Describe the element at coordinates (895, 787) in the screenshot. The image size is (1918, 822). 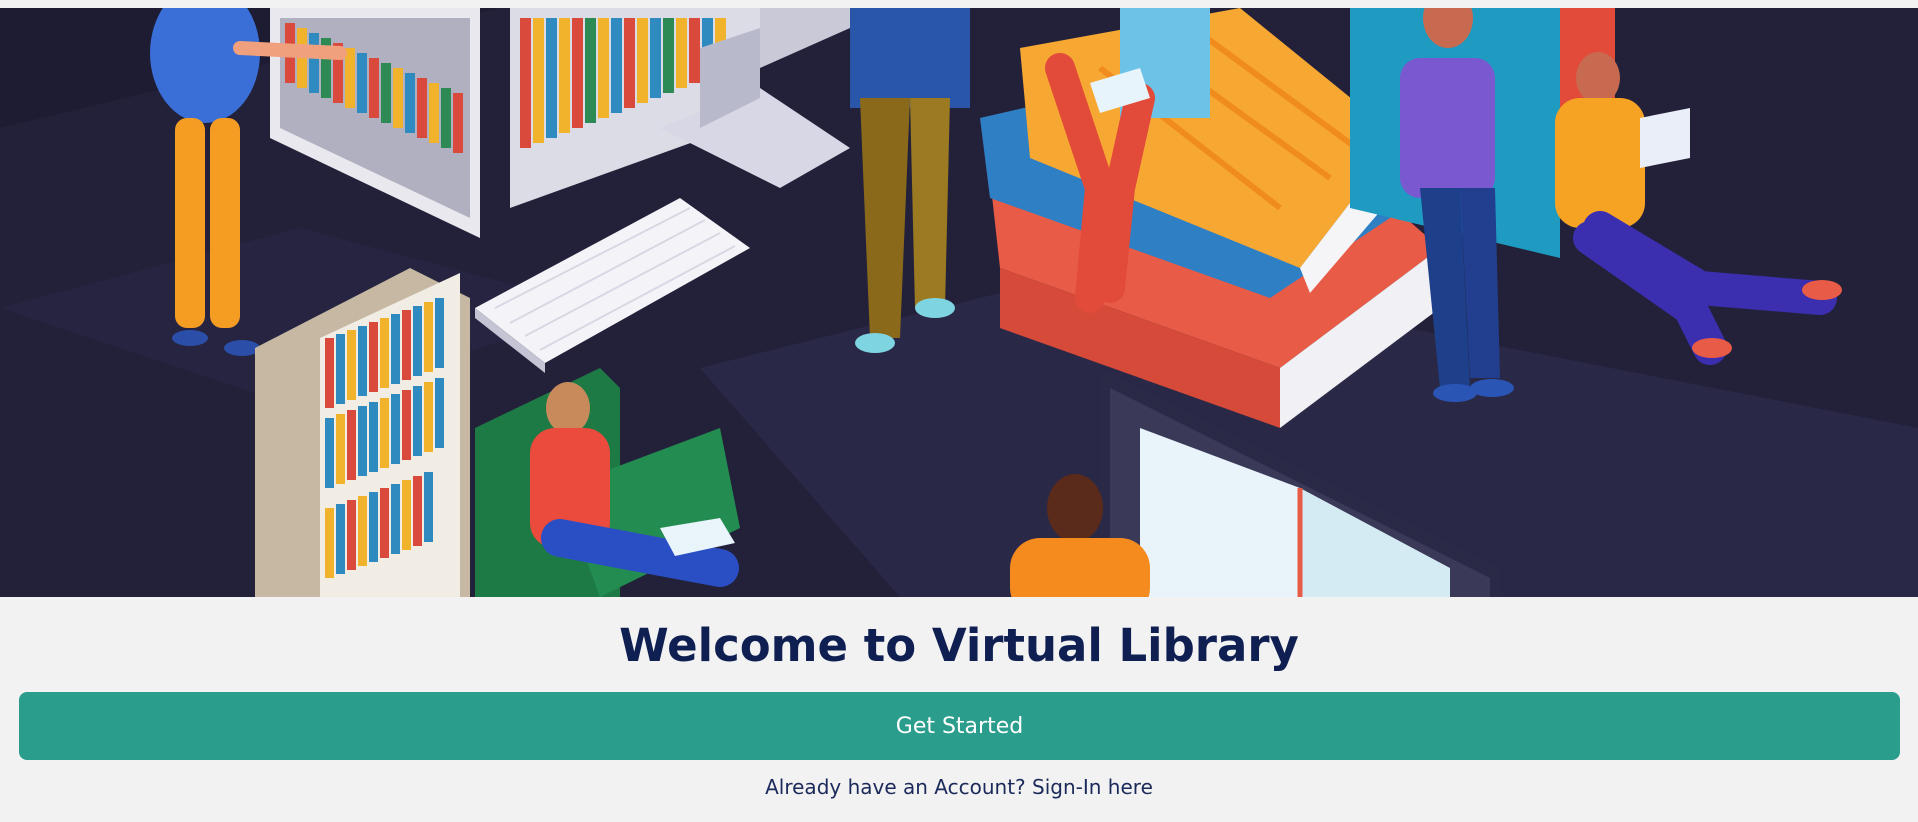
I see `signin-question: Already have an Account?` at that location.